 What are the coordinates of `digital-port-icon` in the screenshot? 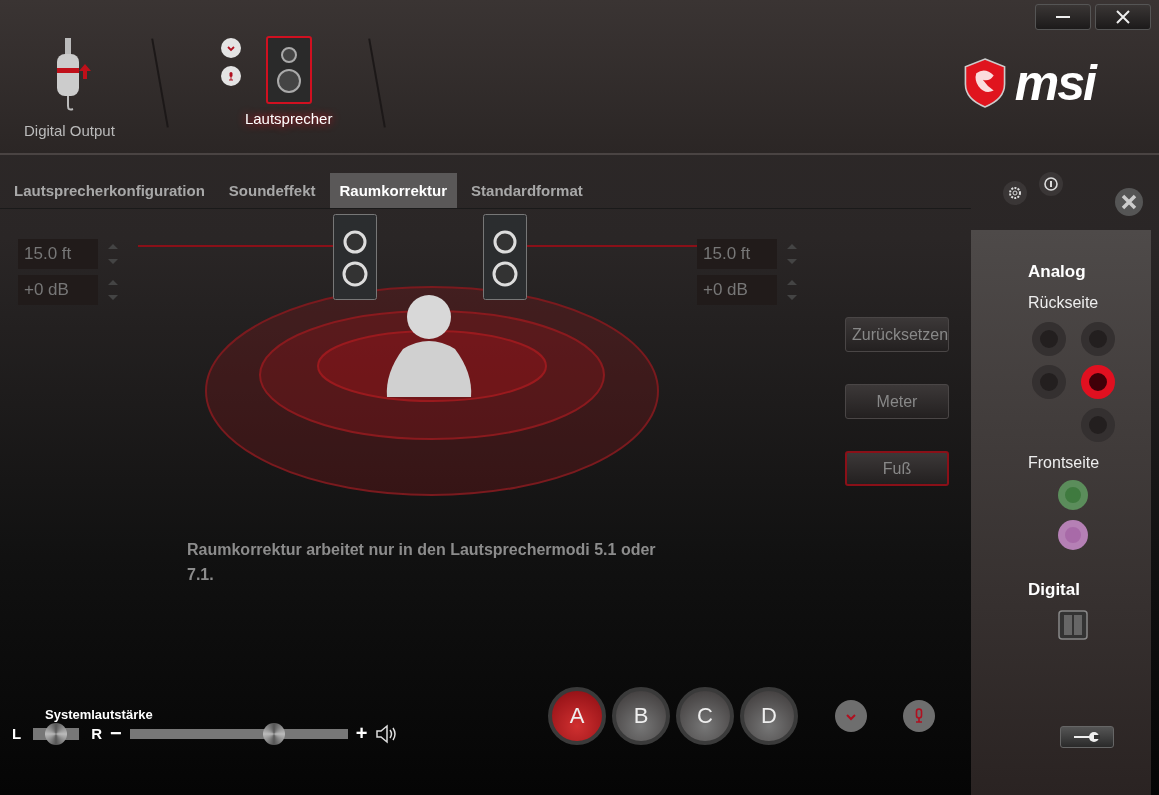 It's located at (1073, 625).